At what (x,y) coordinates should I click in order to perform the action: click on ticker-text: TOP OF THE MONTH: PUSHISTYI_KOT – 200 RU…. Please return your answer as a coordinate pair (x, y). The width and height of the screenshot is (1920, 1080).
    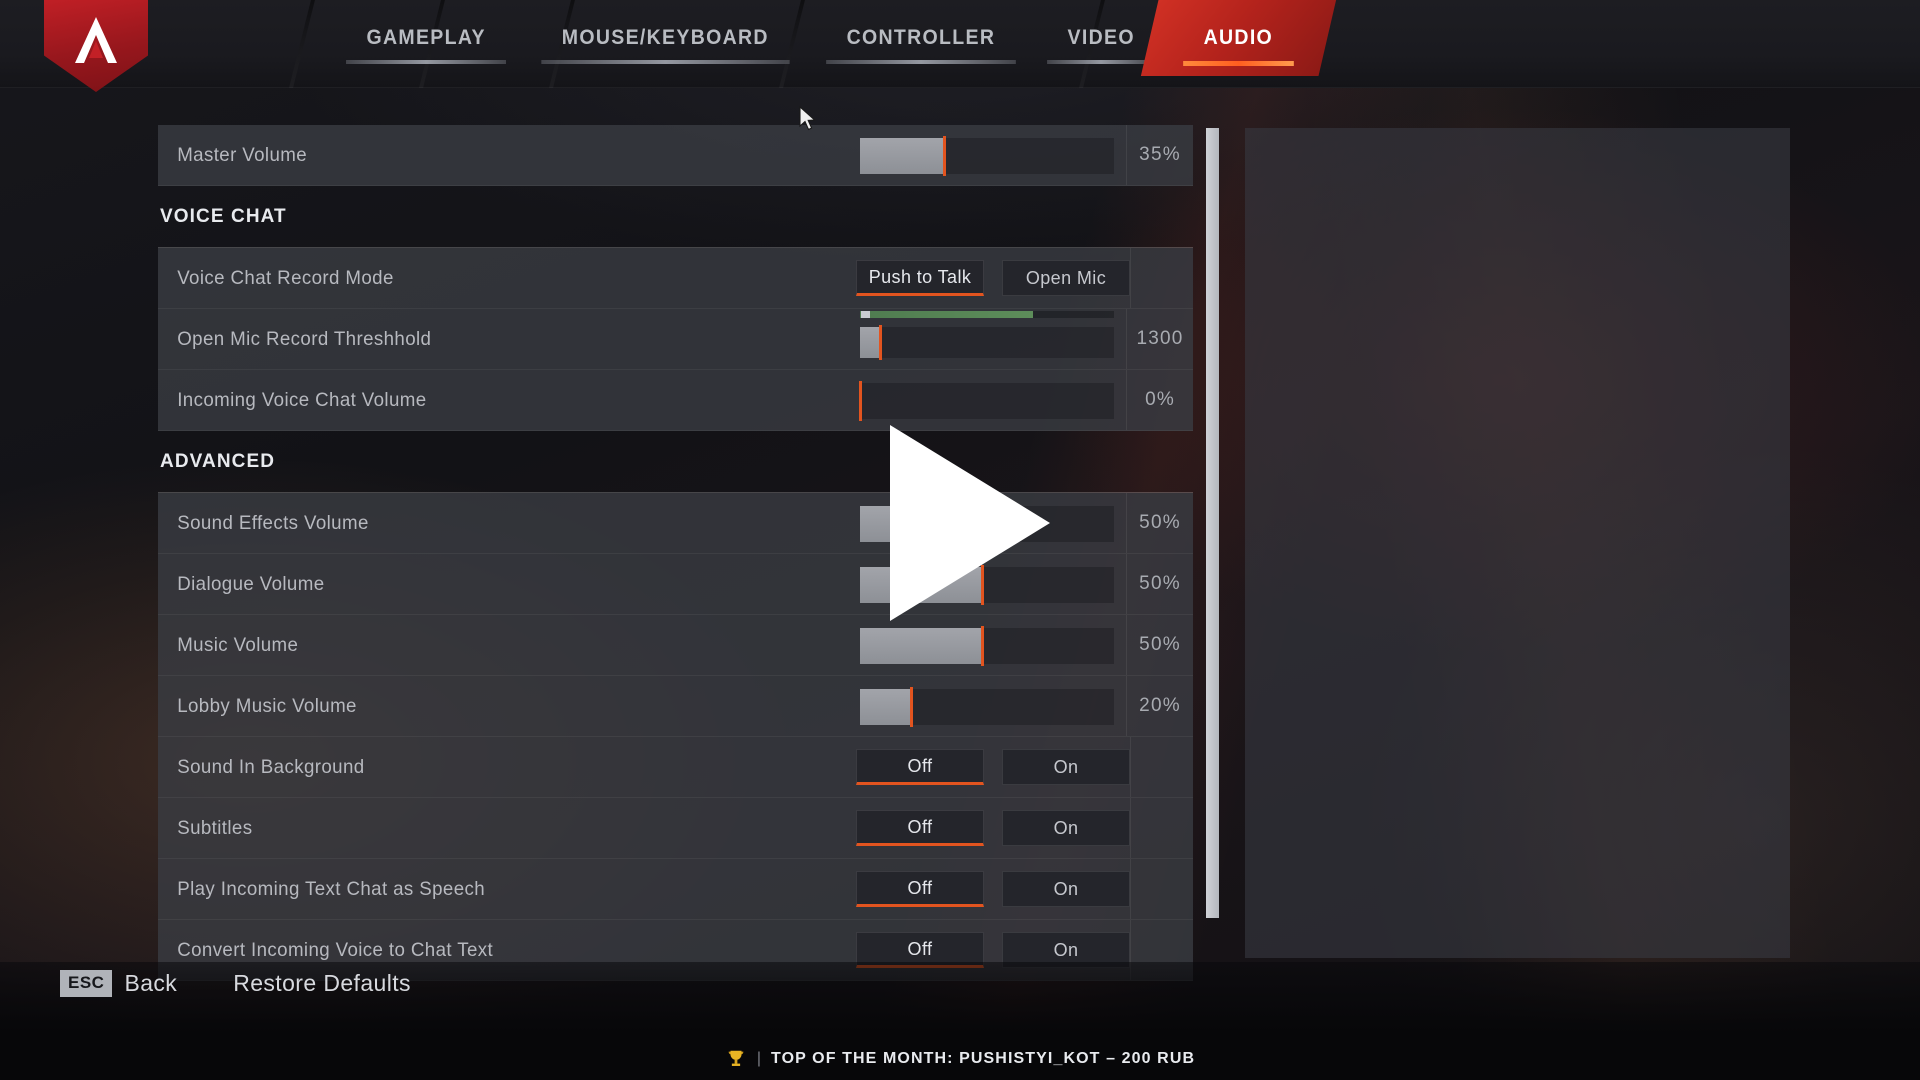
    Looking at the image, I should click on (983, 1058).